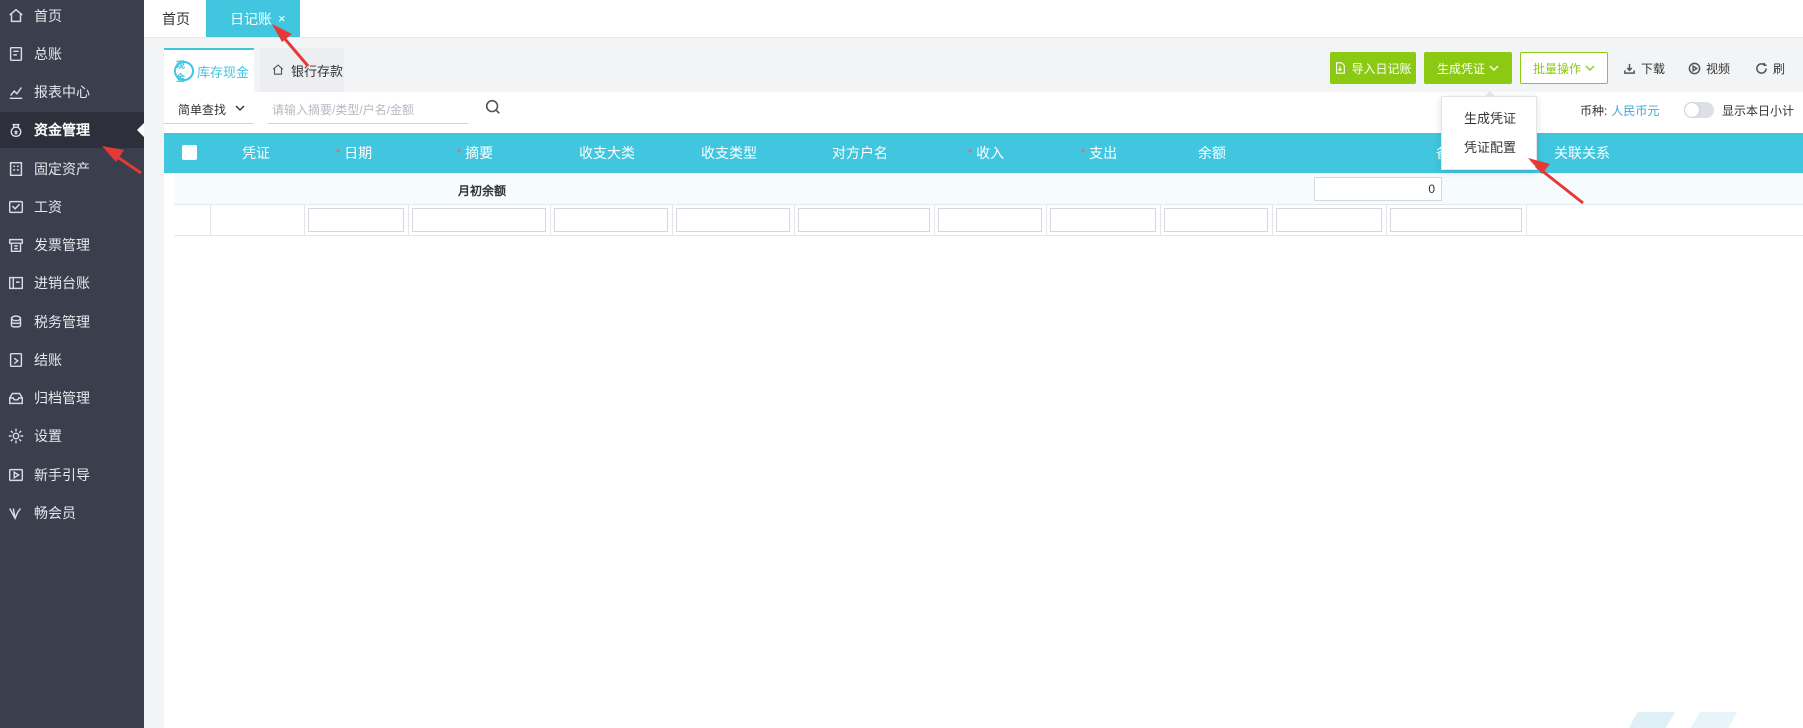 The image size is (1803, 728). I want to click on select-all-checkbox, so click(189, 152).